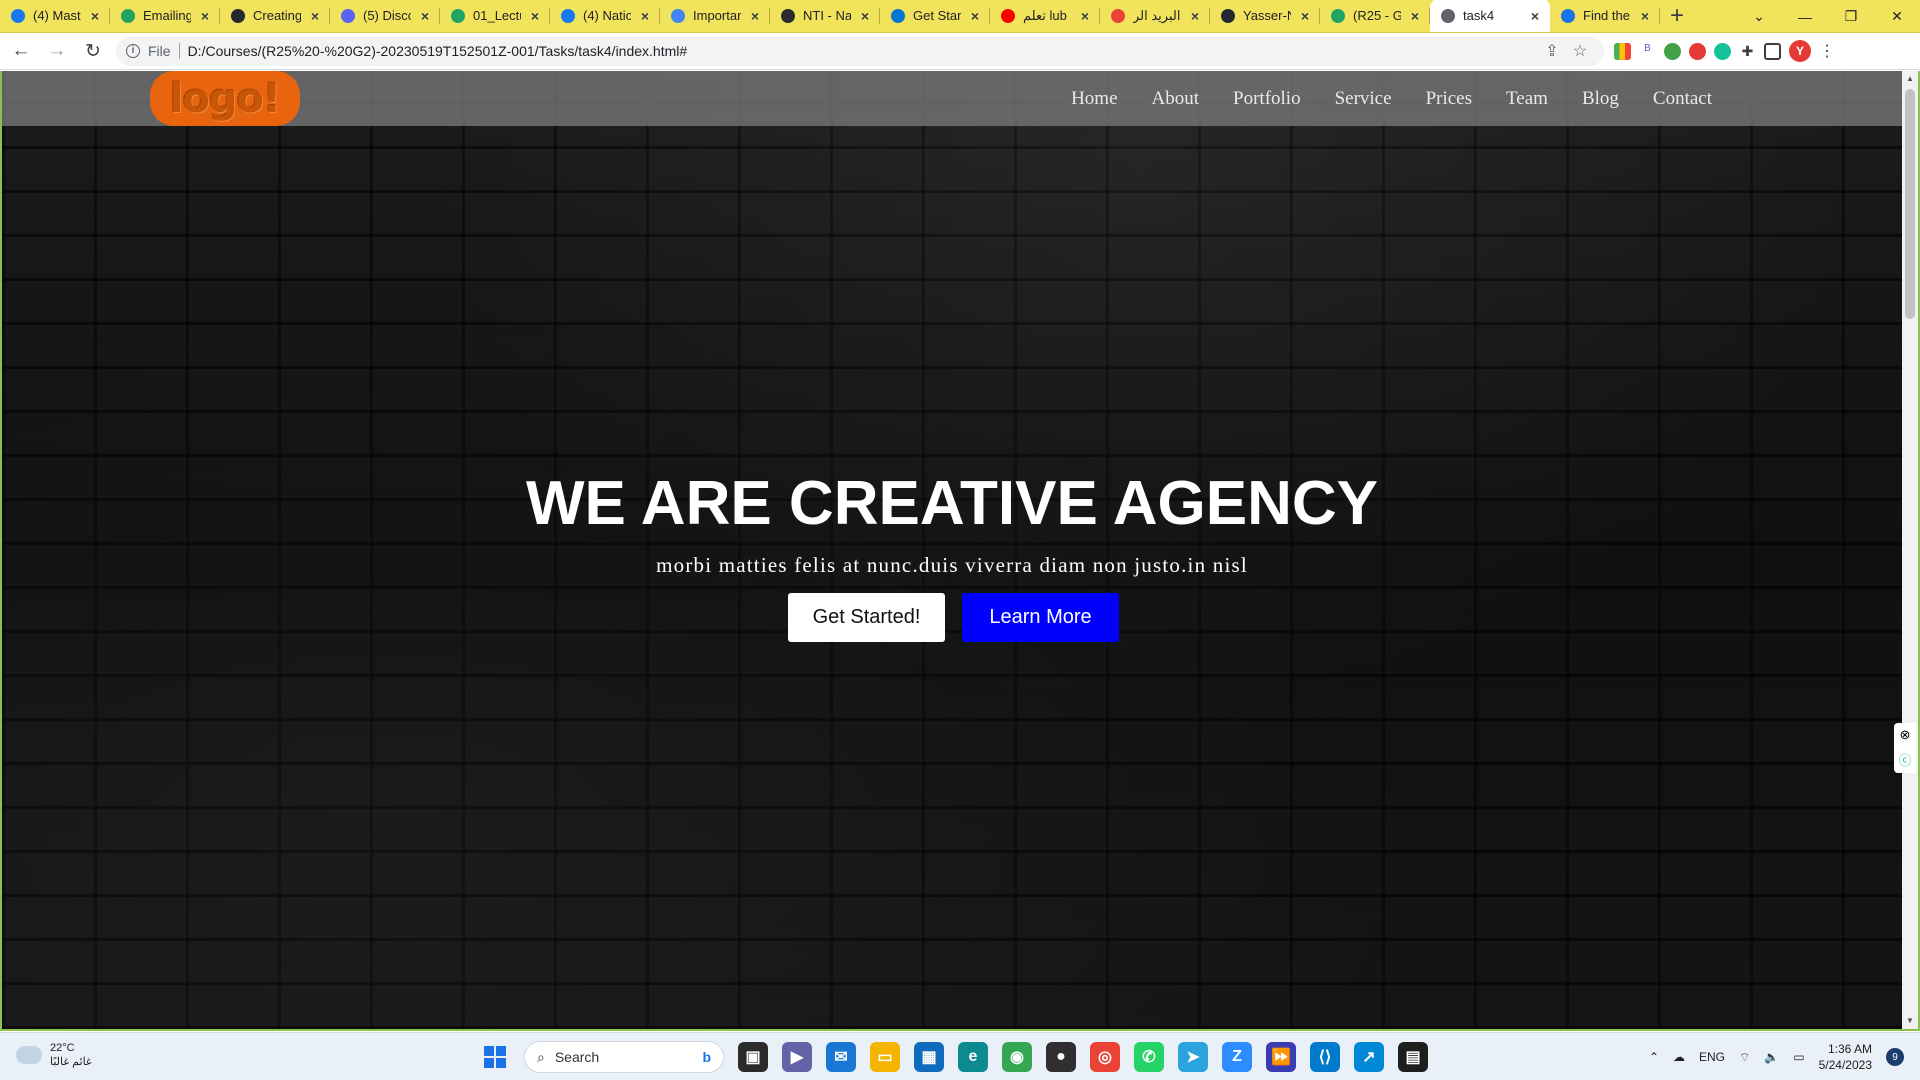 This screenshot has width=1920, height=1080. What do you see at coordinates (225, 98) in the screenshot?
I see `site-logo: logo!` at bounding box center [225, 98].